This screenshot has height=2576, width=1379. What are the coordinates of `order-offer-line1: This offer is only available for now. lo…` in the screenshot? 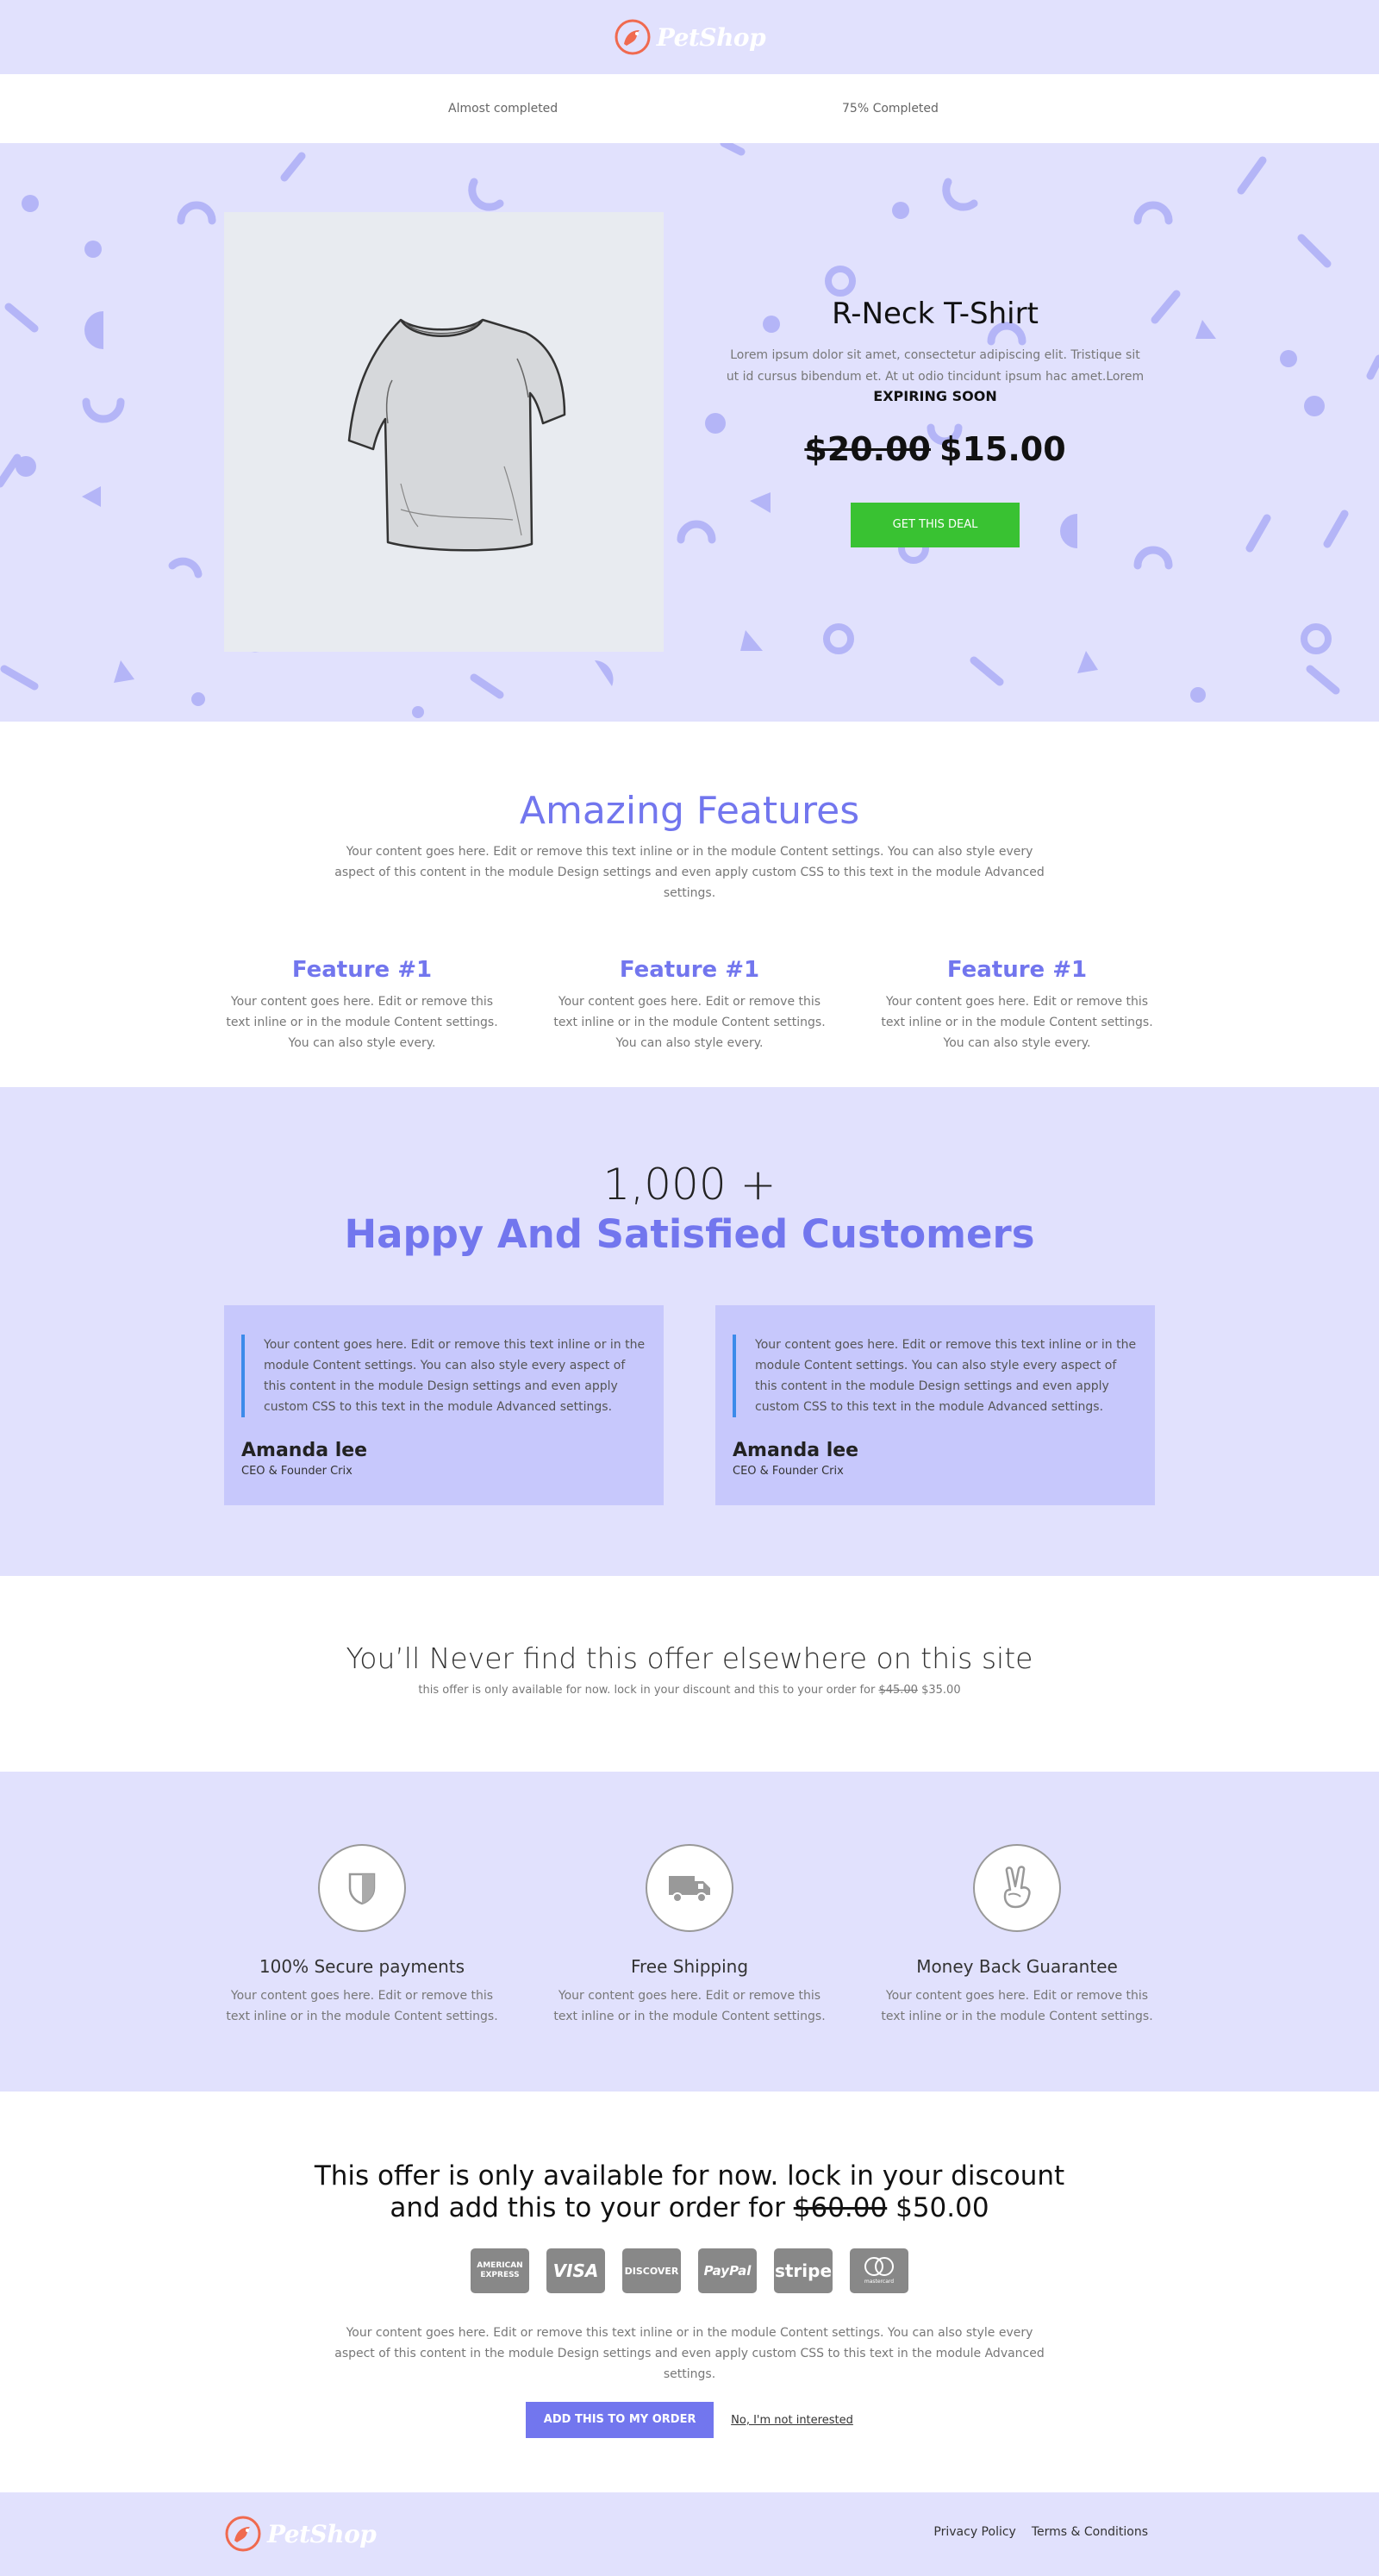 It's located at (689, 2175).